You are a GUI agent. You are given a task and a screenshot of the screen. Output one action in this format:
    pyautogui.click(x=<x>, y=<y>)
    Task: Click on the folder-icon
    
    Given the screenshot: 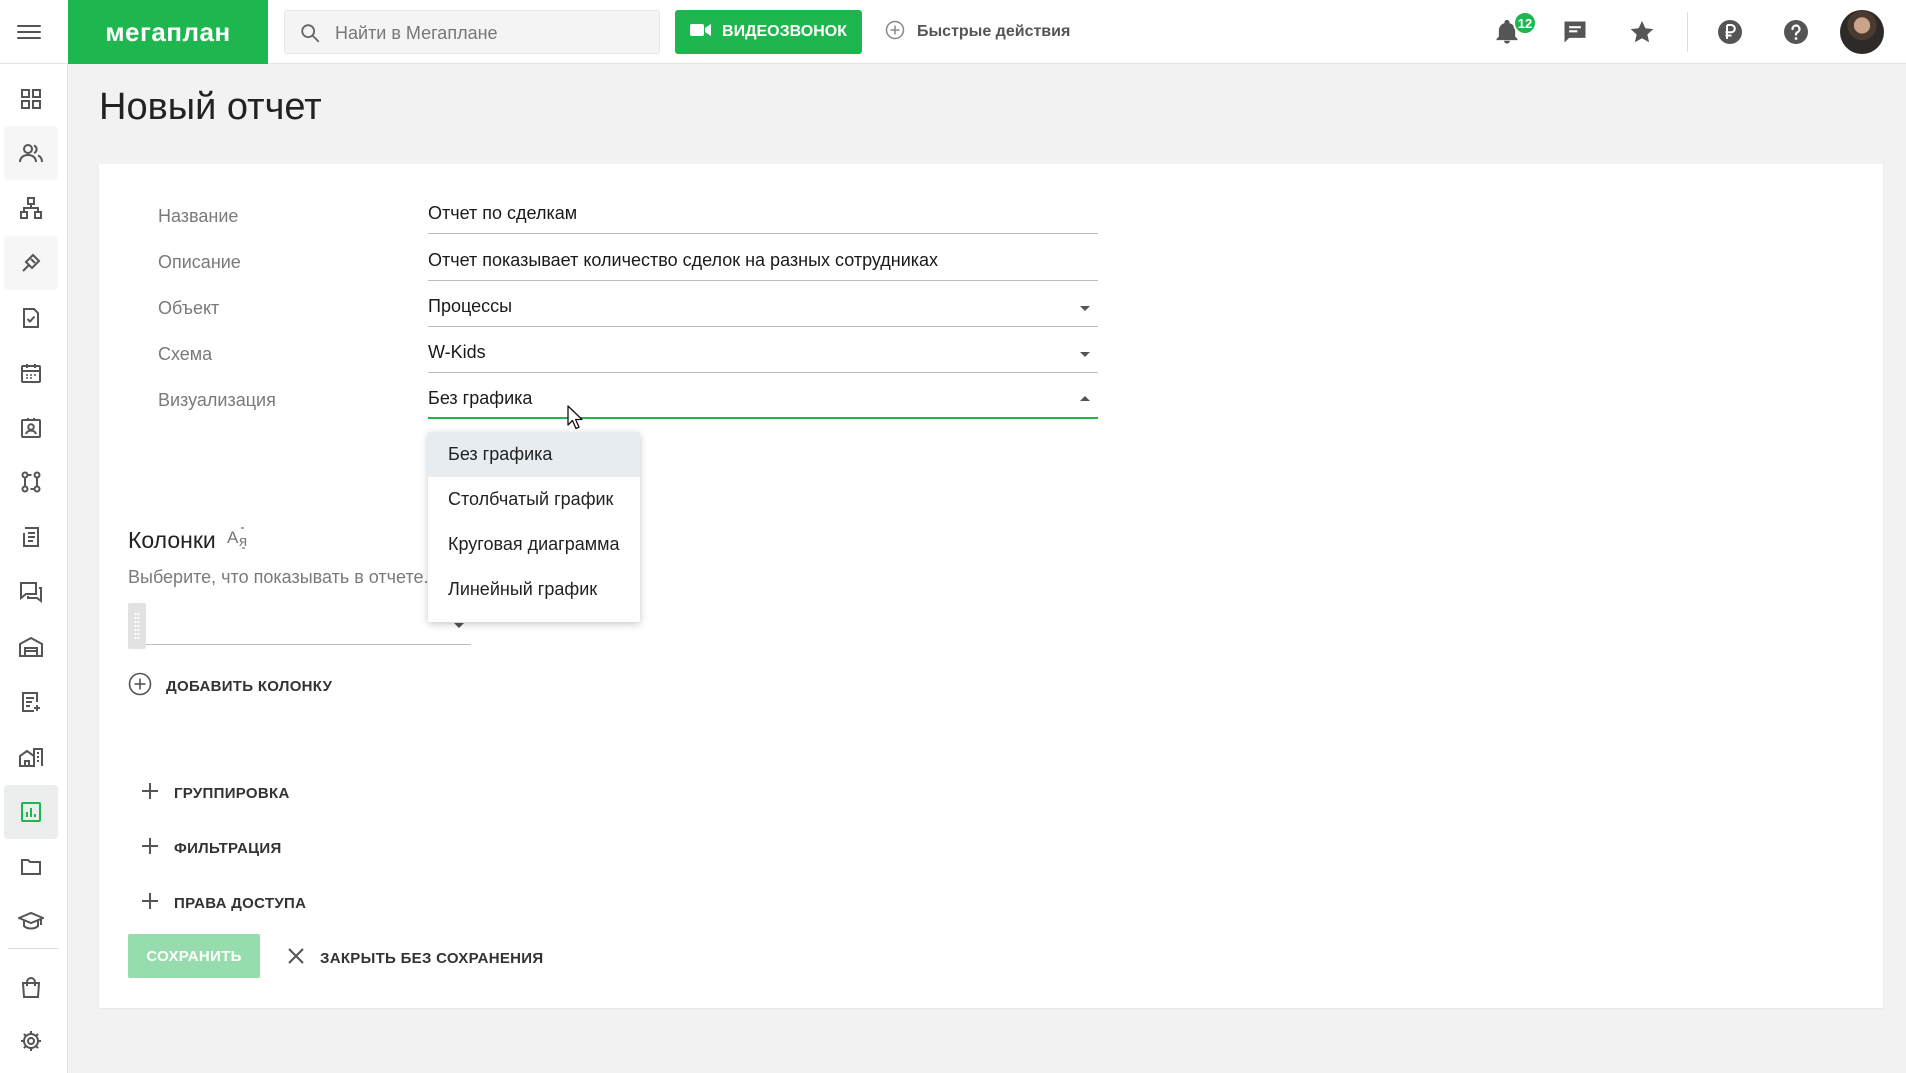 What is the action you would take?
    pyautogui.click(x=31, y=867)
    